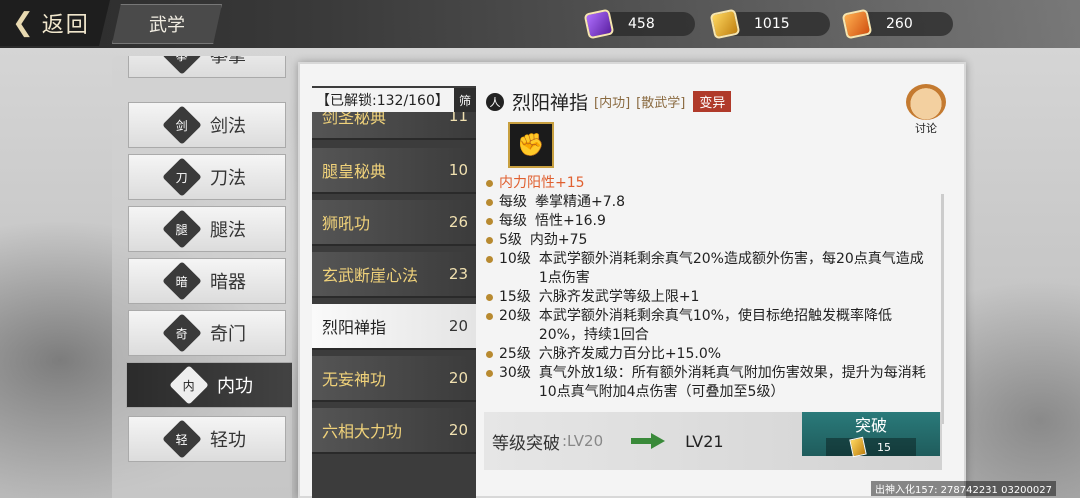  What do you see at coordinates (648, 441) in the screenshot?
I see `arrow-right-icon` at bounding box center [648, 441].